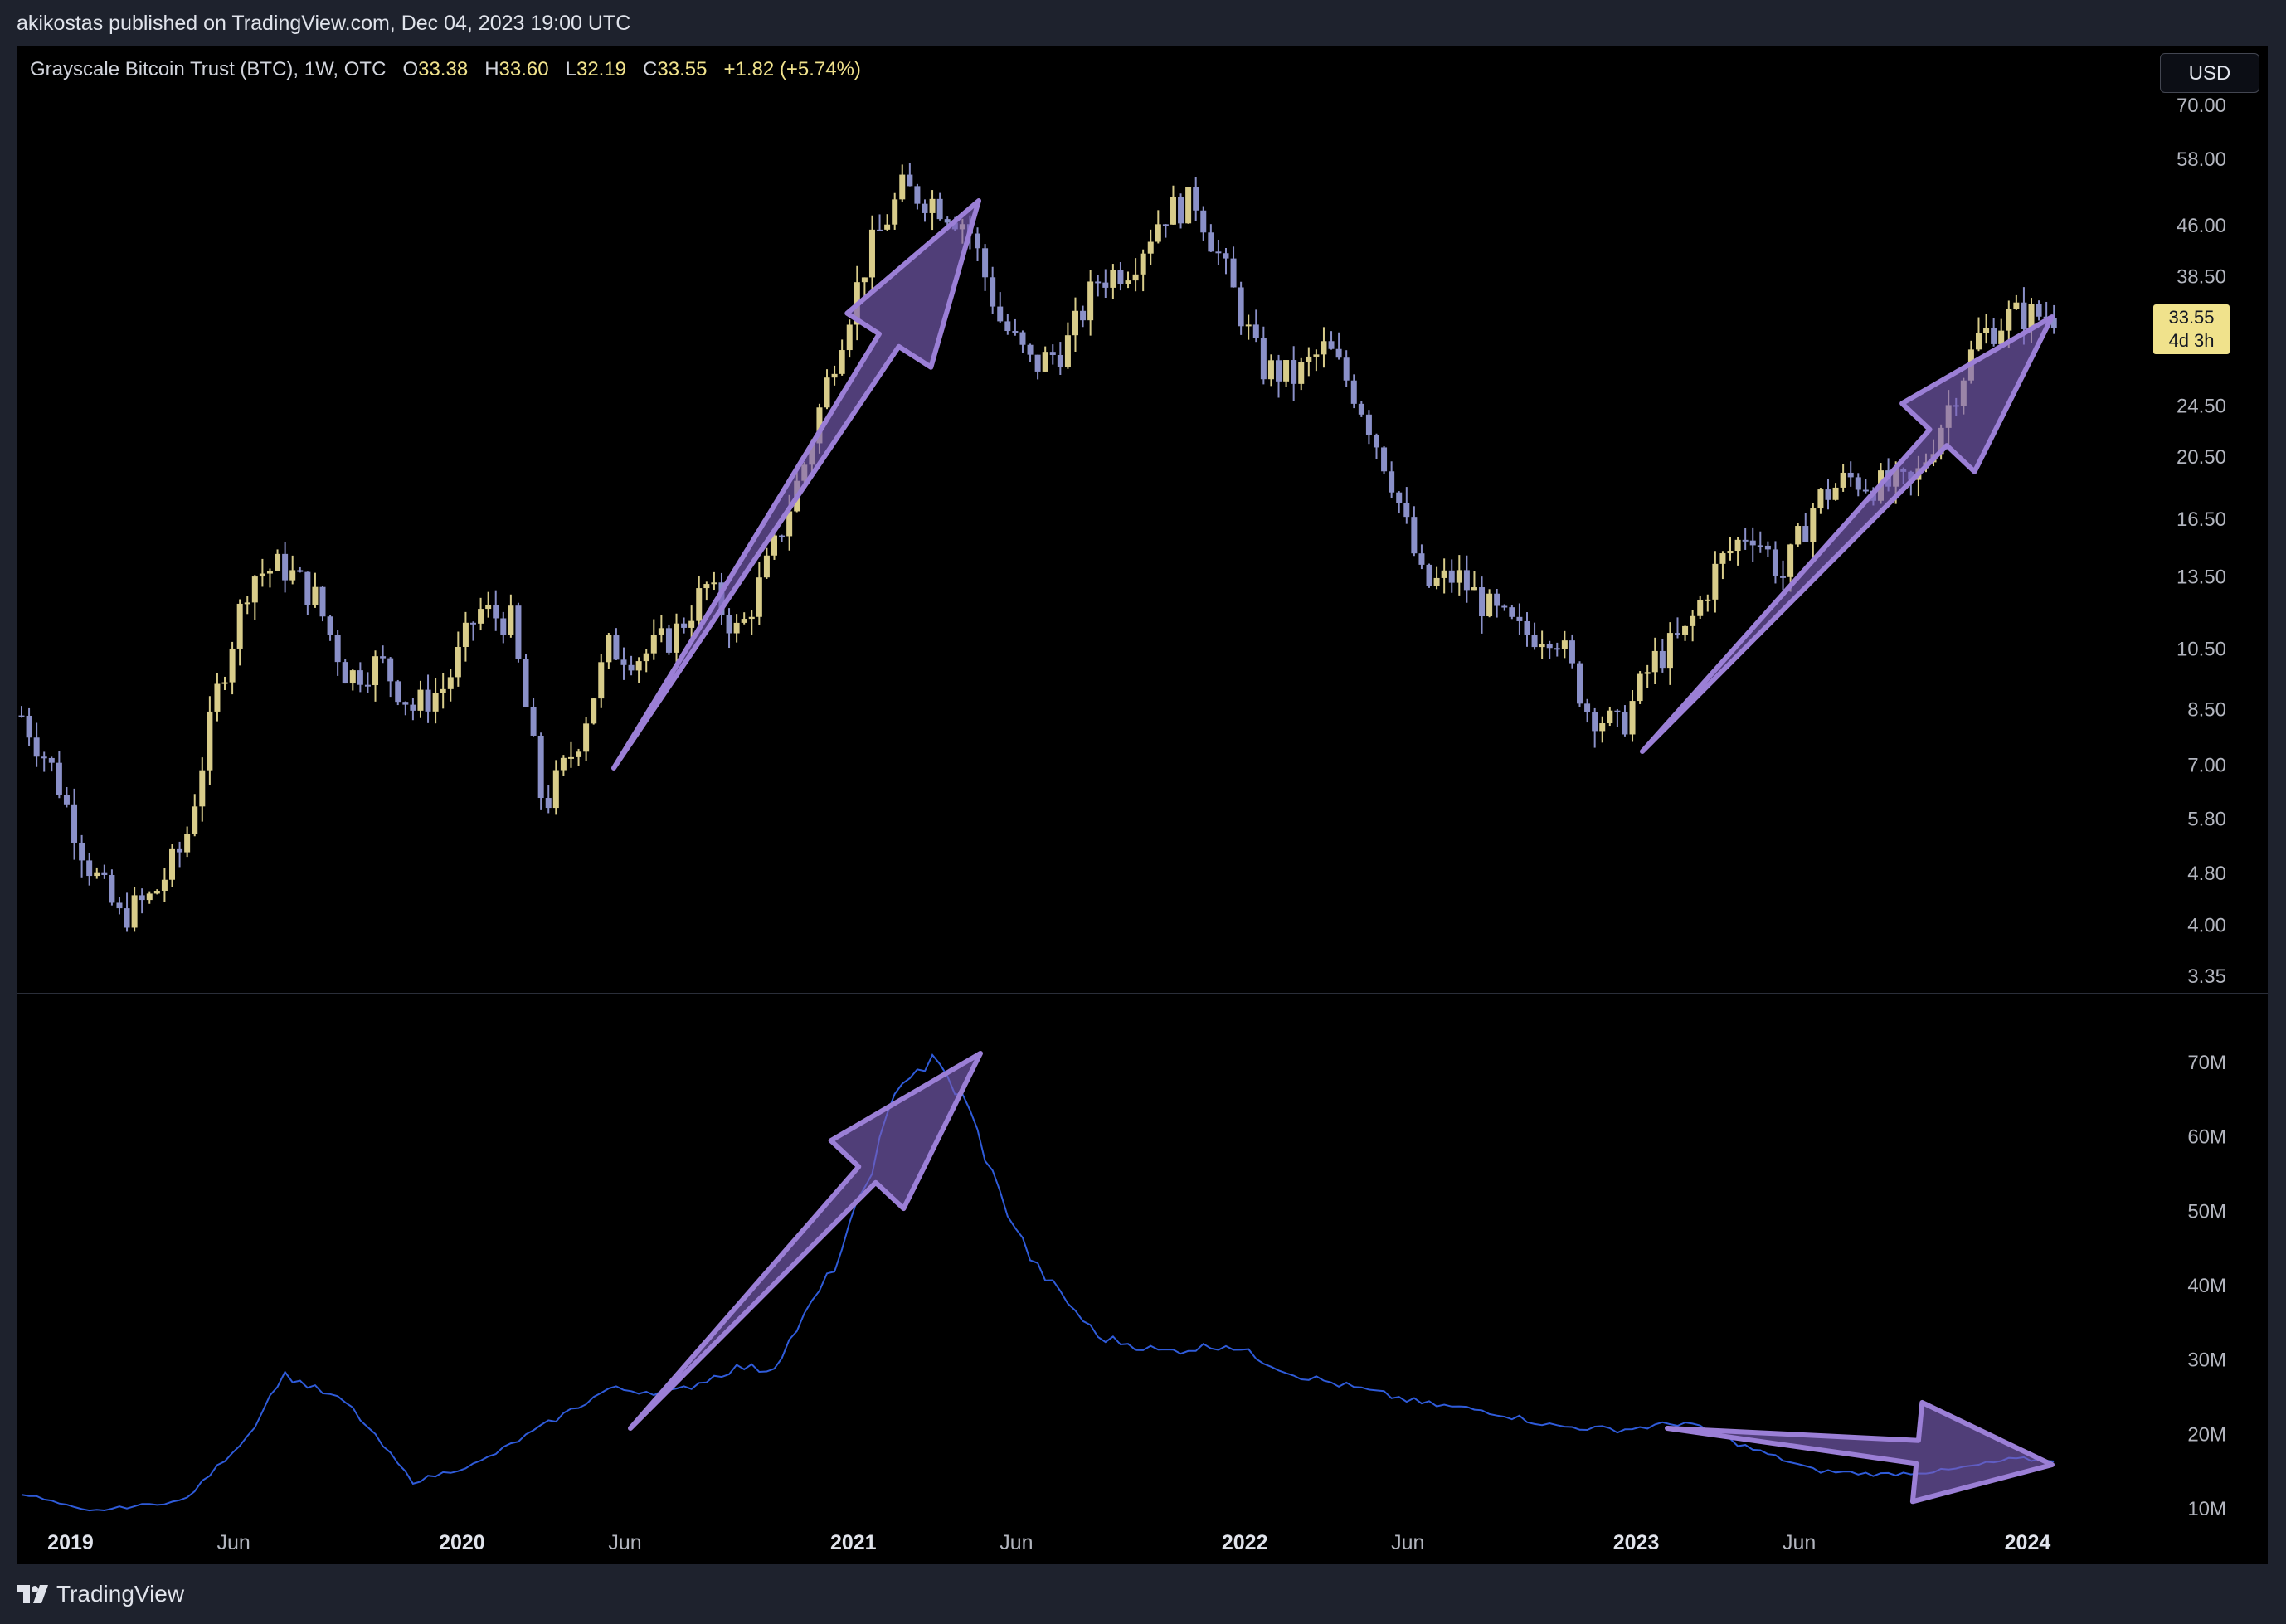  I want to click on volume-arrow-2020, so click(806, 1241).